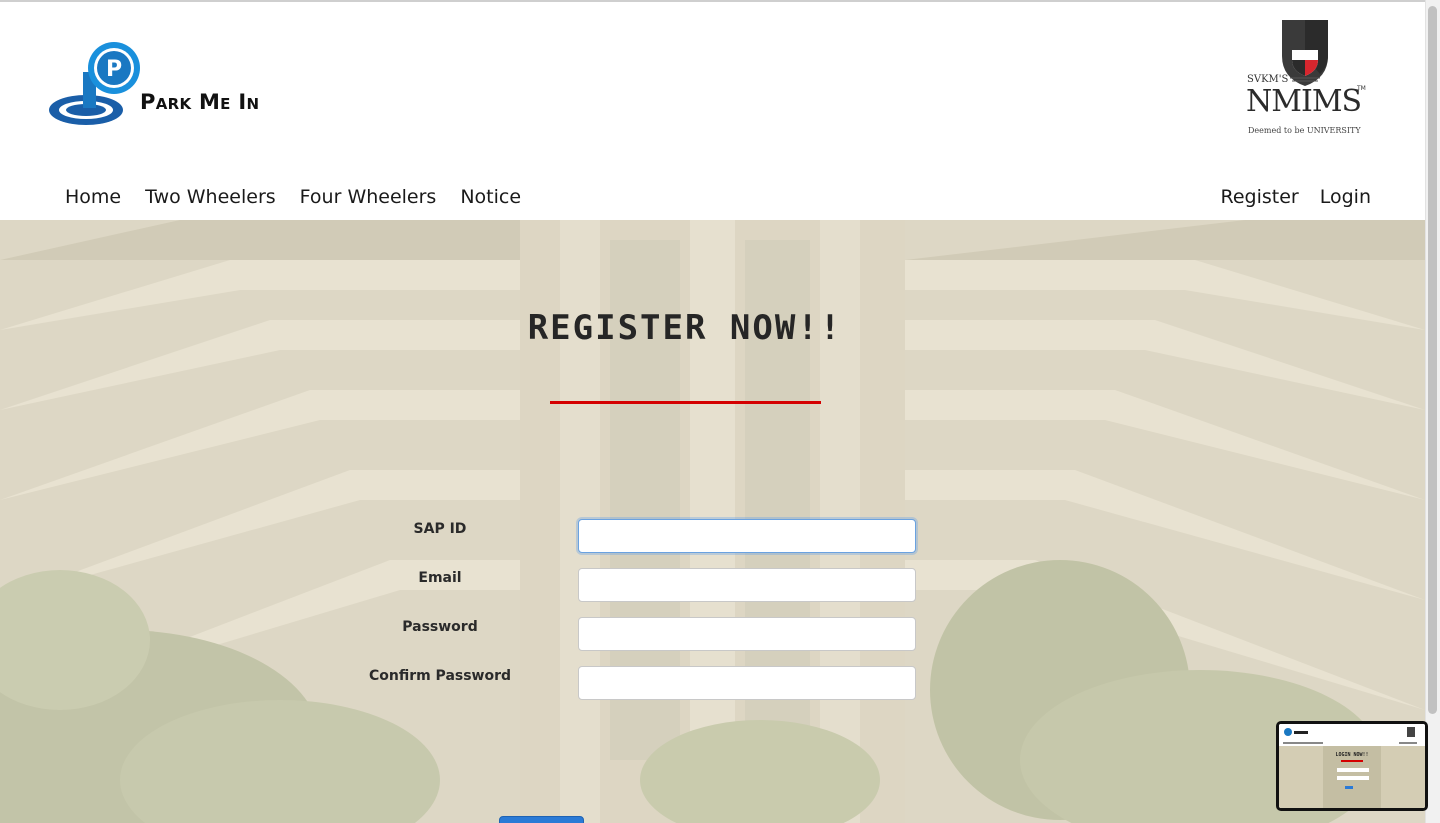 This screenshot has height=823, width=1440. What do you see at coordinates (685, 402) in the screenshot?
I see `title-underline` at bounding box center [685, 402].